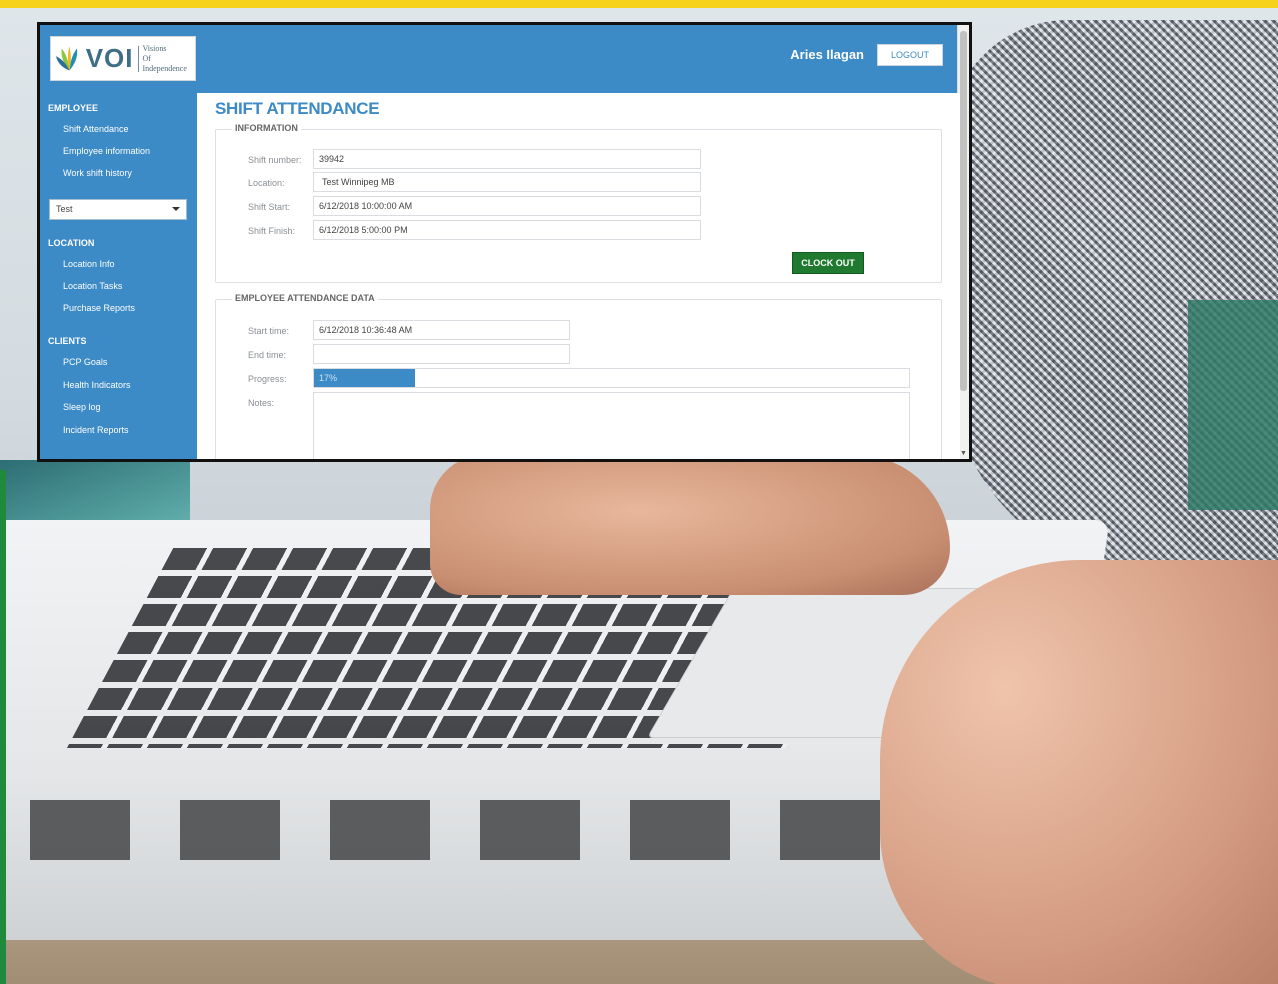 This screenshot has height=984, width=1278. I want to click on shift-finish-label: Shift Finish:, so click(272, 231).